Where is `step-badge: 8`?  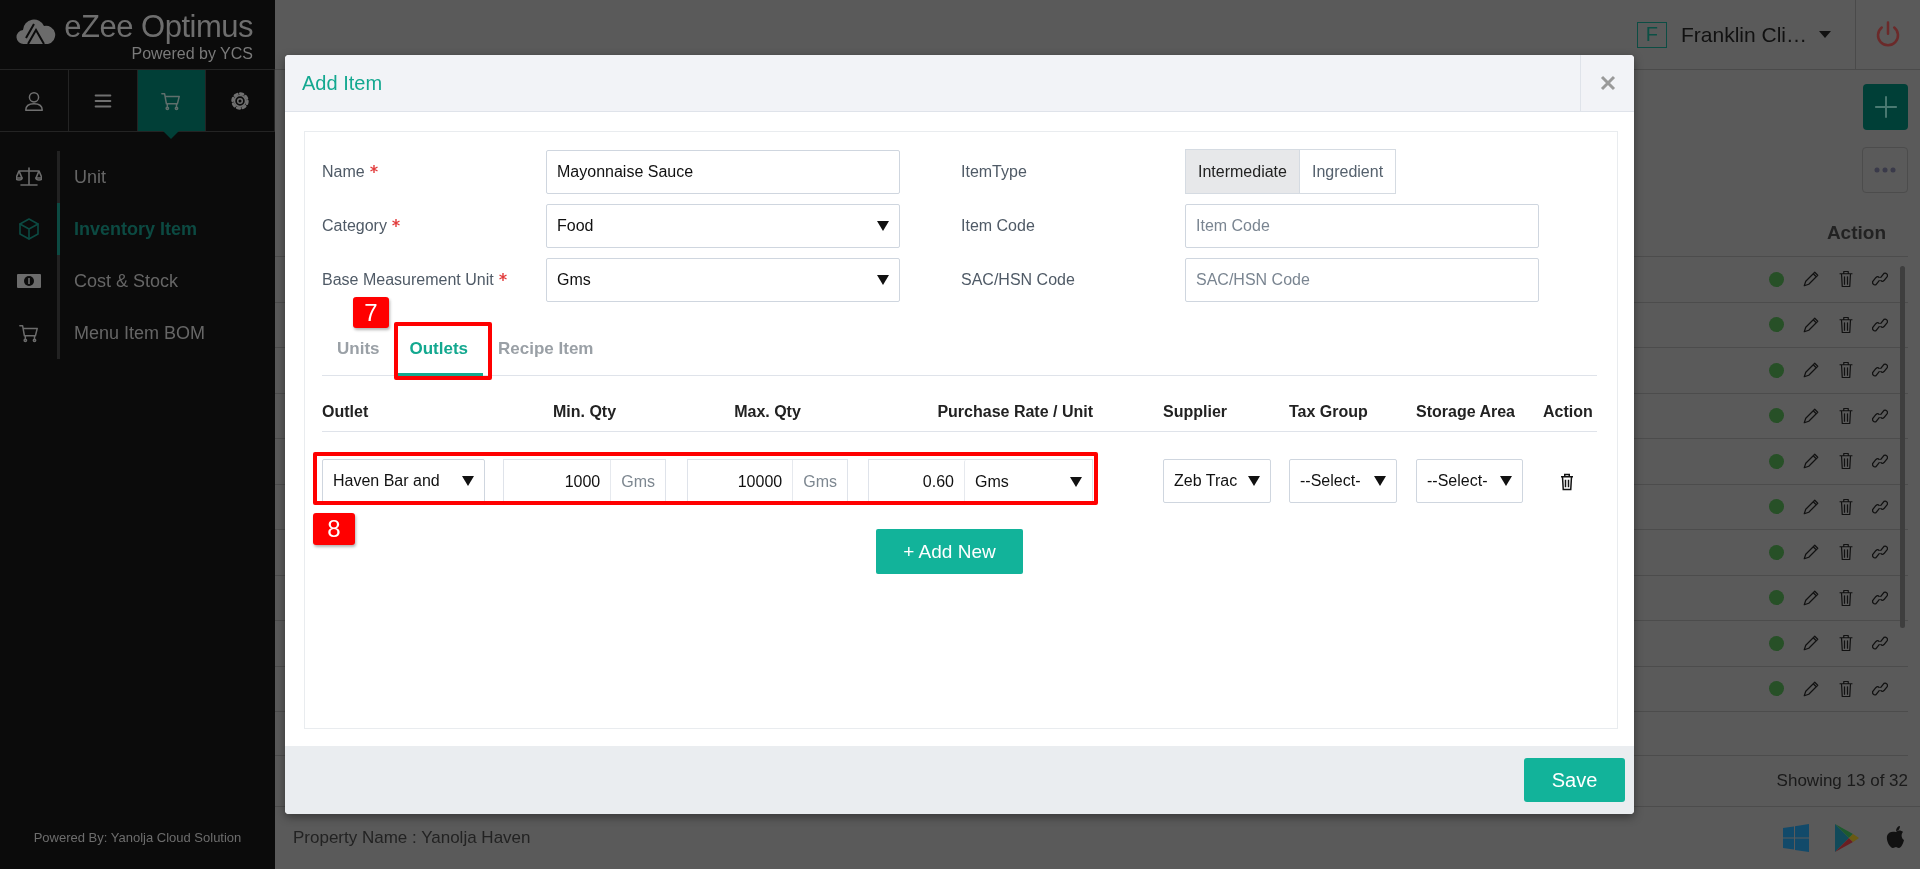 step-badge: 8 is located at coordinates (334, 529).